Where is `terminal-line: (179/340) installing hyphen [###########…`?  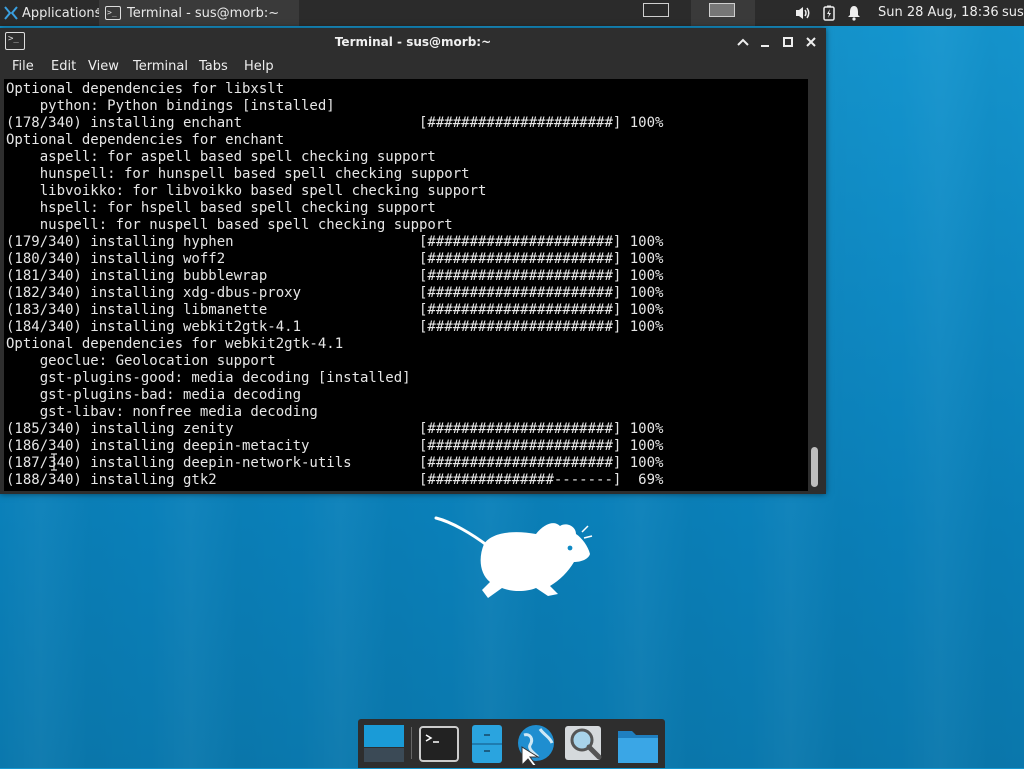 terminal-line: (179/340) installing hyphen [###########… is located at coordinates (335, 242).